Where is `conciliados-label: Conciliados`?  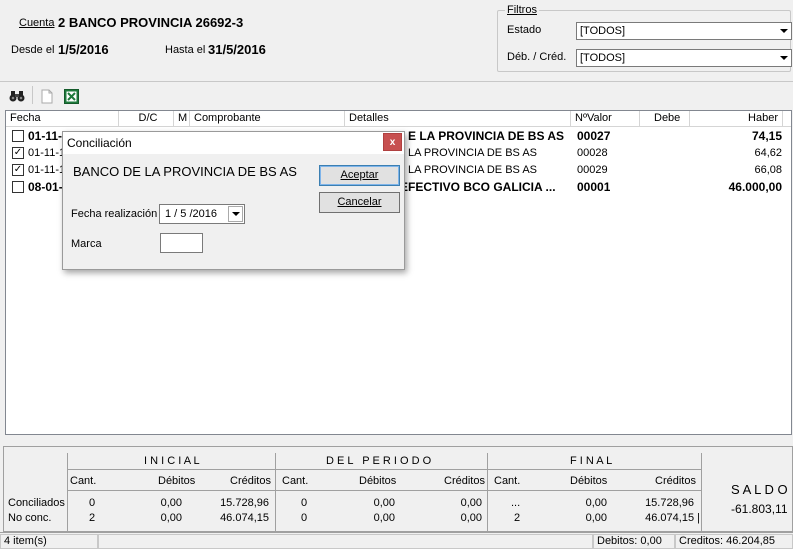 conciliados-label: Conciliados is located at coordinates (36, 503).